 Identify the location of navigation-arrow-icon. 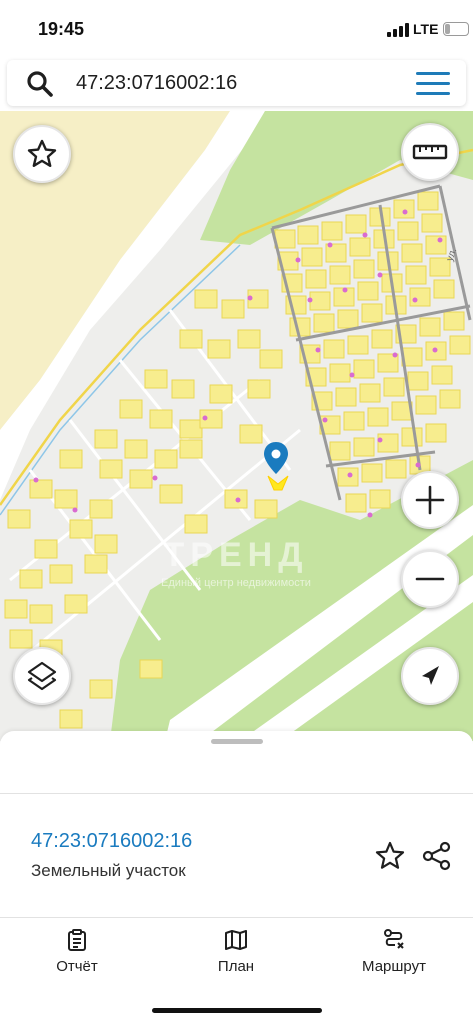
(430, 676).